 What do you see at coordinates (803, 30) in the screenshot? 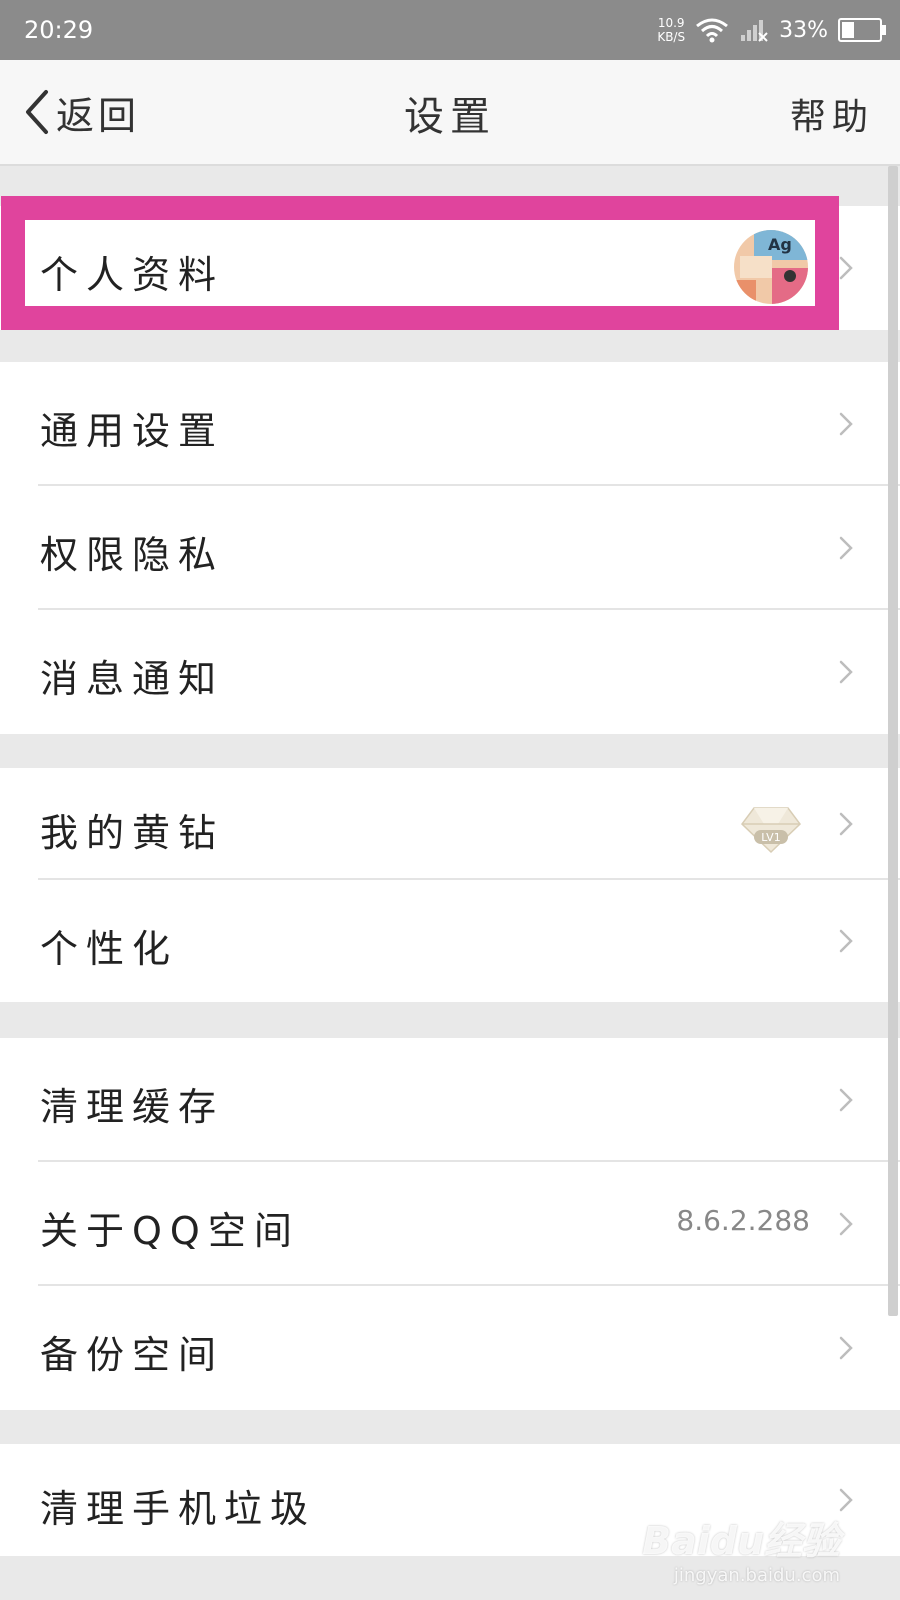
I see `battery-percent: 33%` at bounding box center [803, 30].